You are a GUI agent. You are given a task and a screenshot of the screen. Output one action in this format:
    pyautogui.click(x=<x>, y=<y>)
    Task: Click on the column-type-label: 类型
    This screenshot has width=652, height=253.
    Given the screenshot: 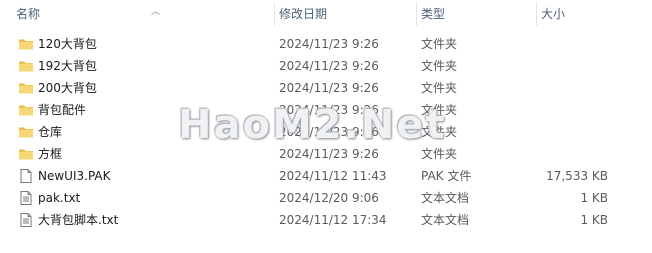 What is the action you would take?
    pyautogui.click(x=433, y=14)
    